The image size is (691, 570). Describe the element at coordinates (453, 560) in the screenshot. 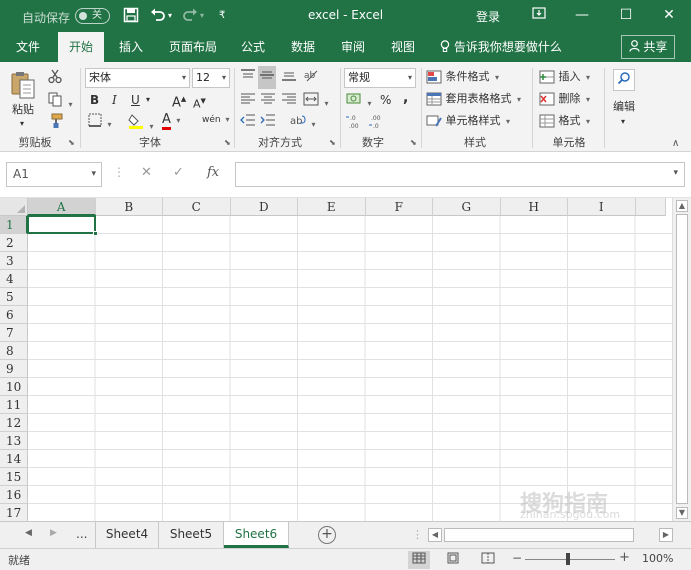

I see `page-layout-view-icon` at that location.